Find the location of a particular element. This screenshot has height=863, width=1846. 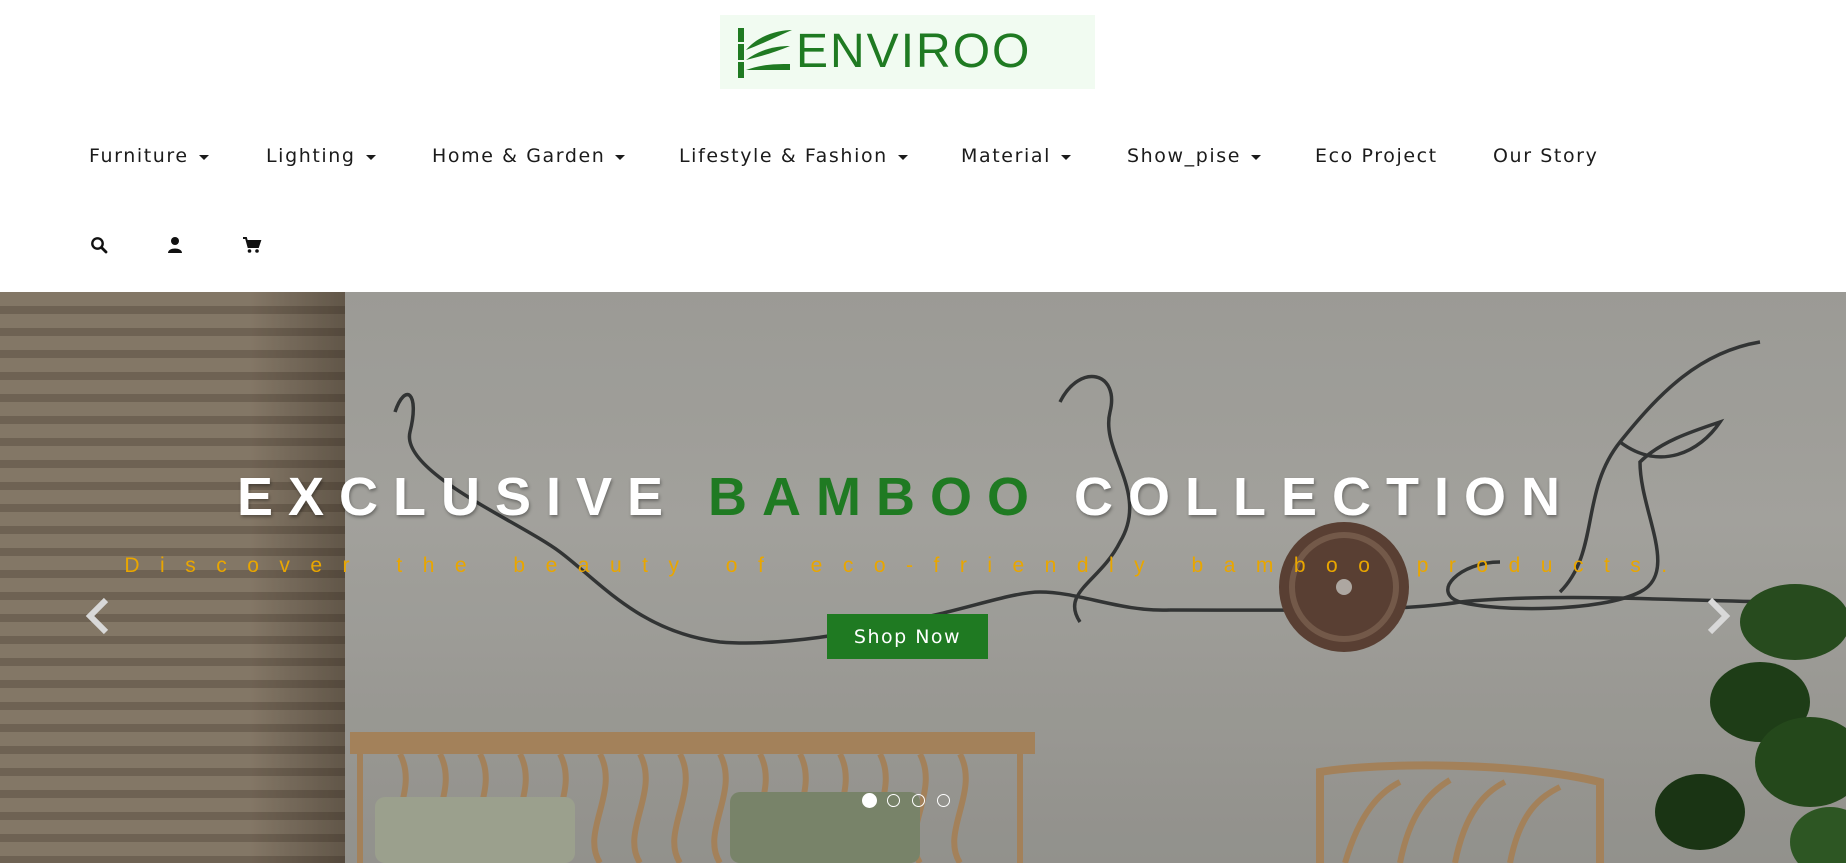

nav-item-label: Eco Project is located at coordinates (1376, 156).